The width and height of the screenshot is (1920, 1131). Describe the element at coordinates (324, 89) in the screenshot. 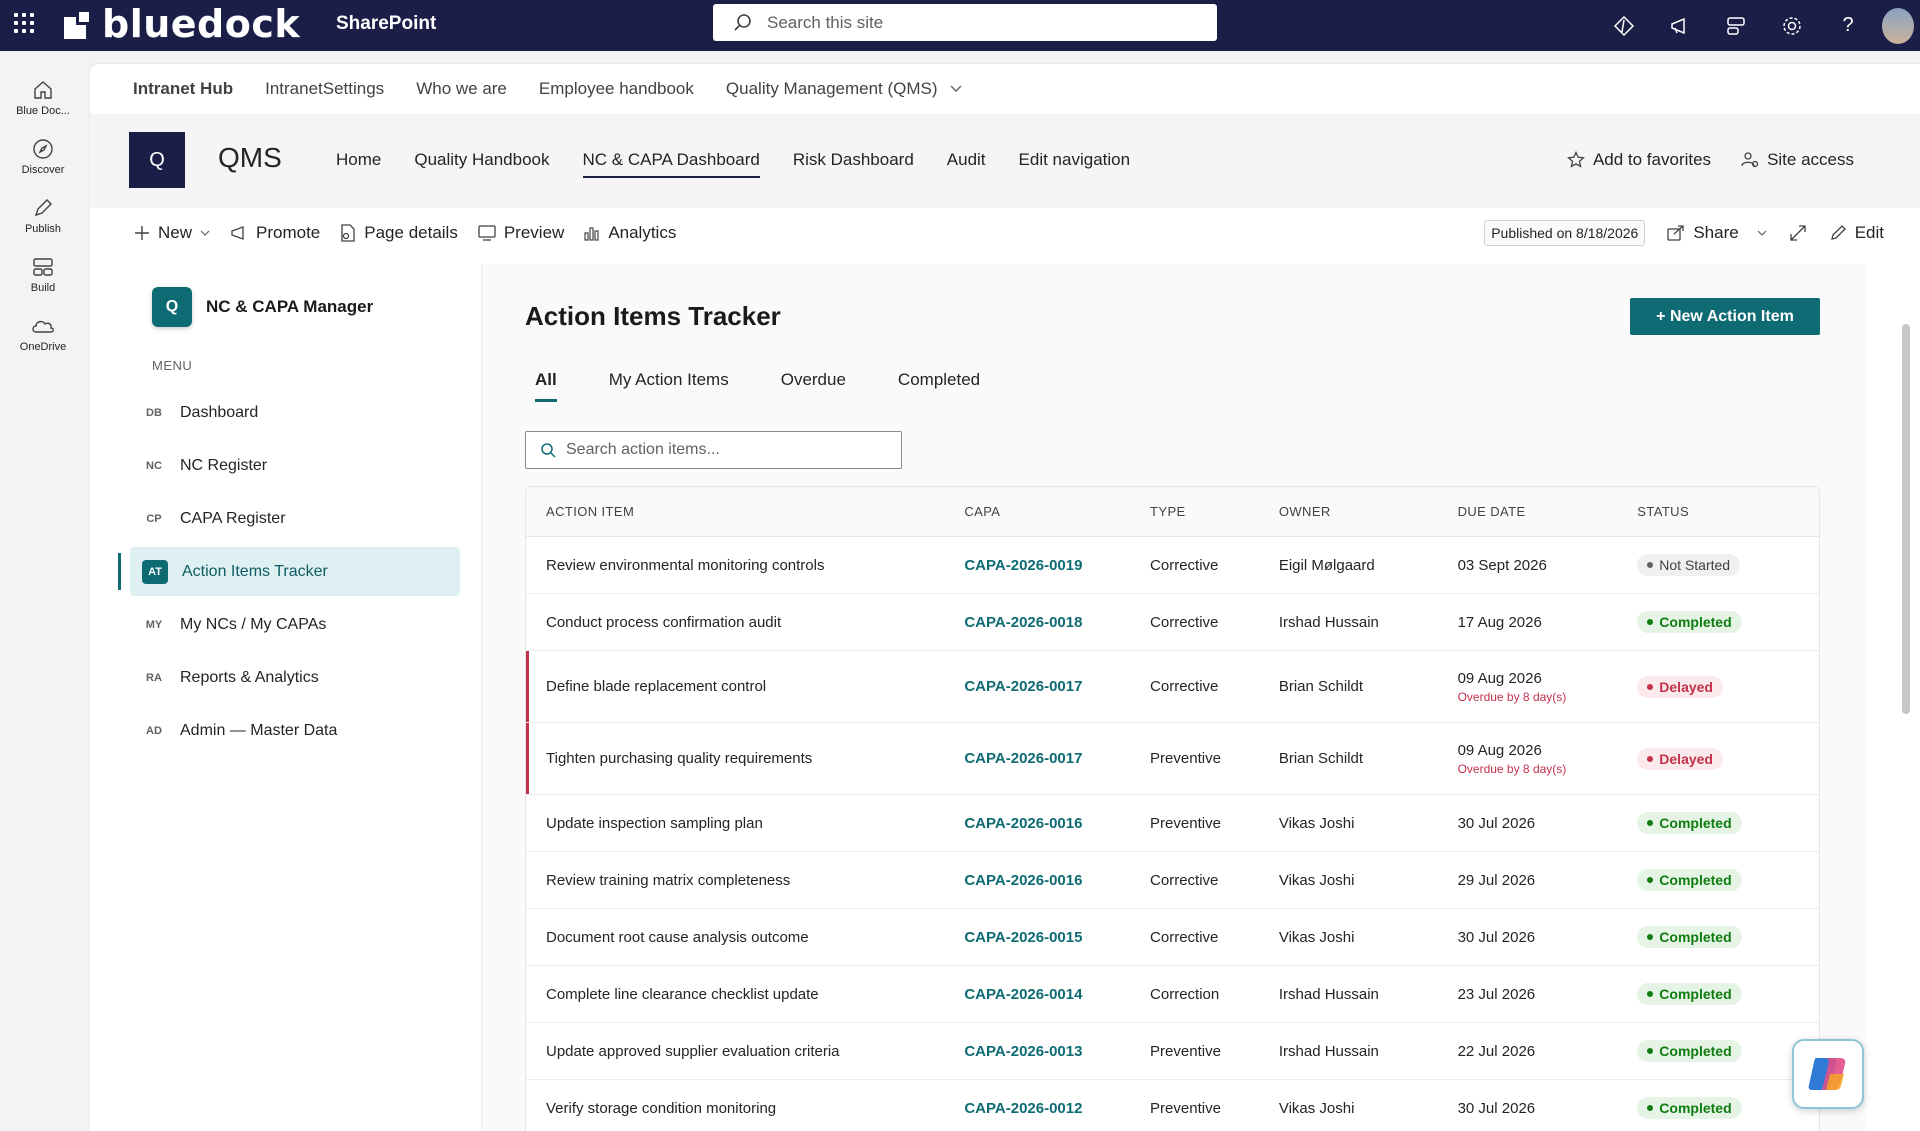

I see `hub-nav-item: IntranetSettings` at that location.